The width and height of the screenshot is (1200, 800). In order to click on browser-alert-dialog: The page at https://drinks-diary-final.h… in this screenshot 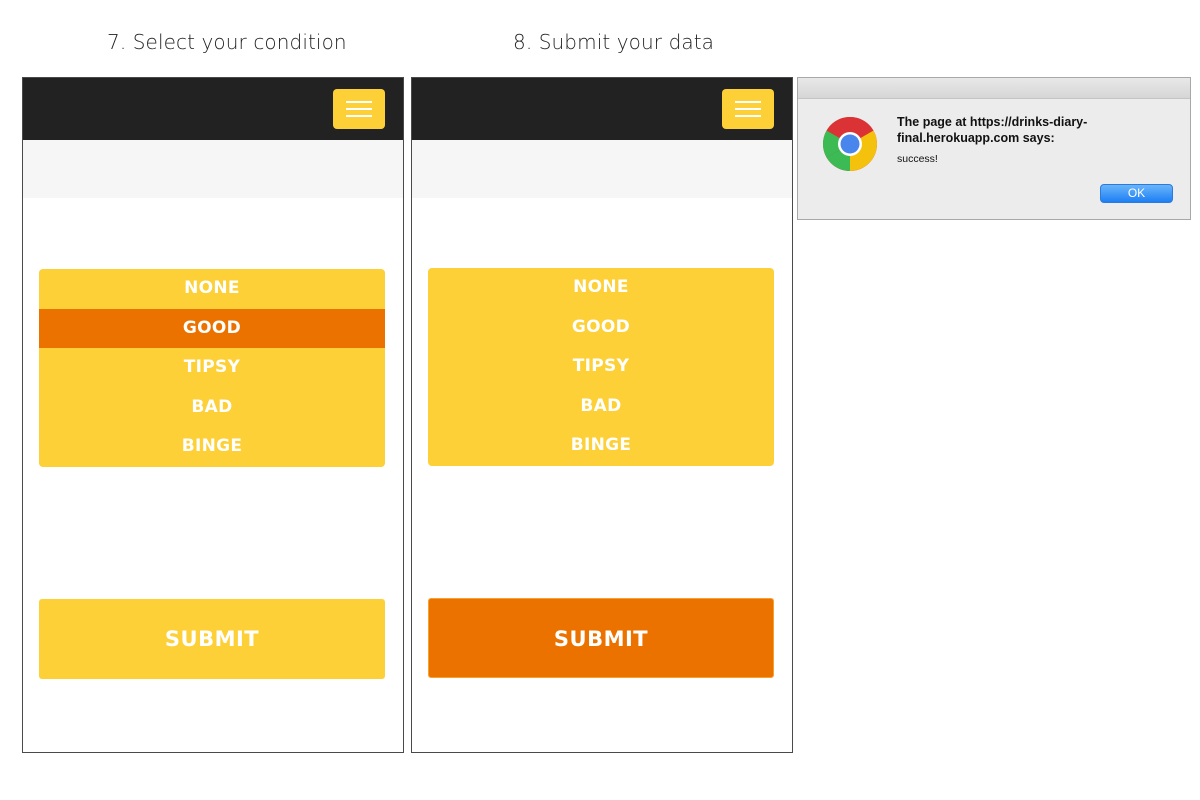, I will do `click(994, 148)`.